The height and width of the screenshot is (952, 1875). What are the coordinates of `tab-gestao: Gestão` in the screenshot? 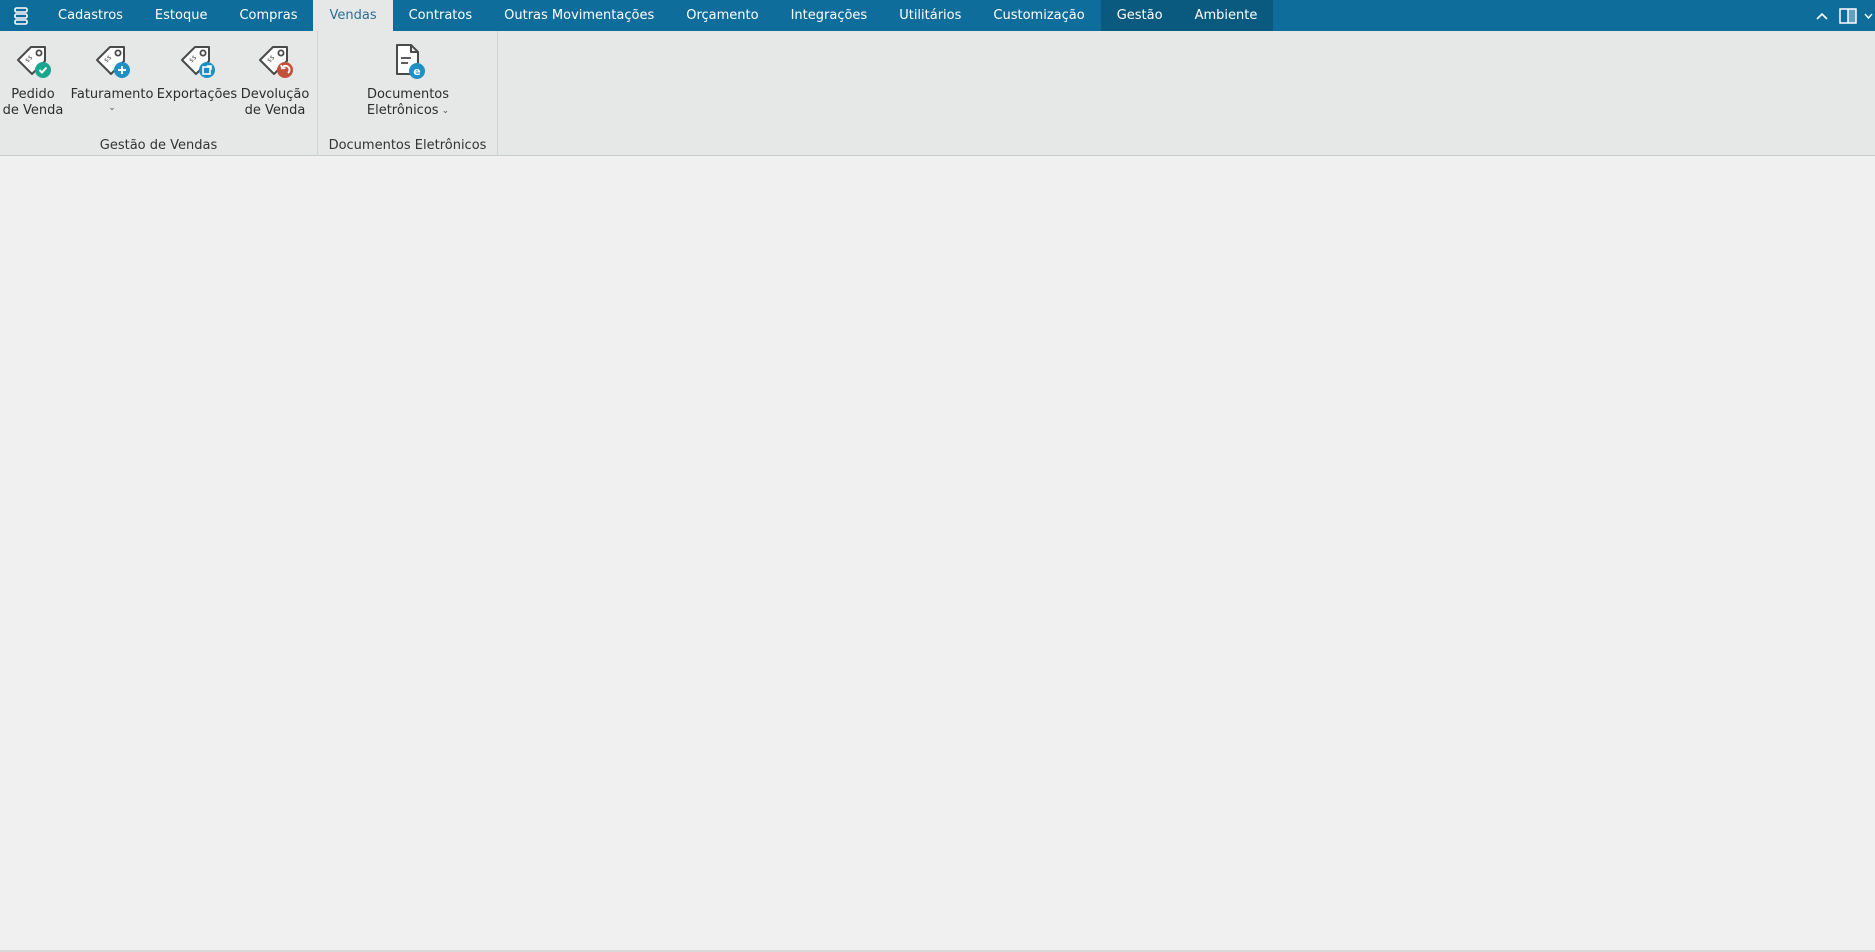 It's located at (1139, 15).